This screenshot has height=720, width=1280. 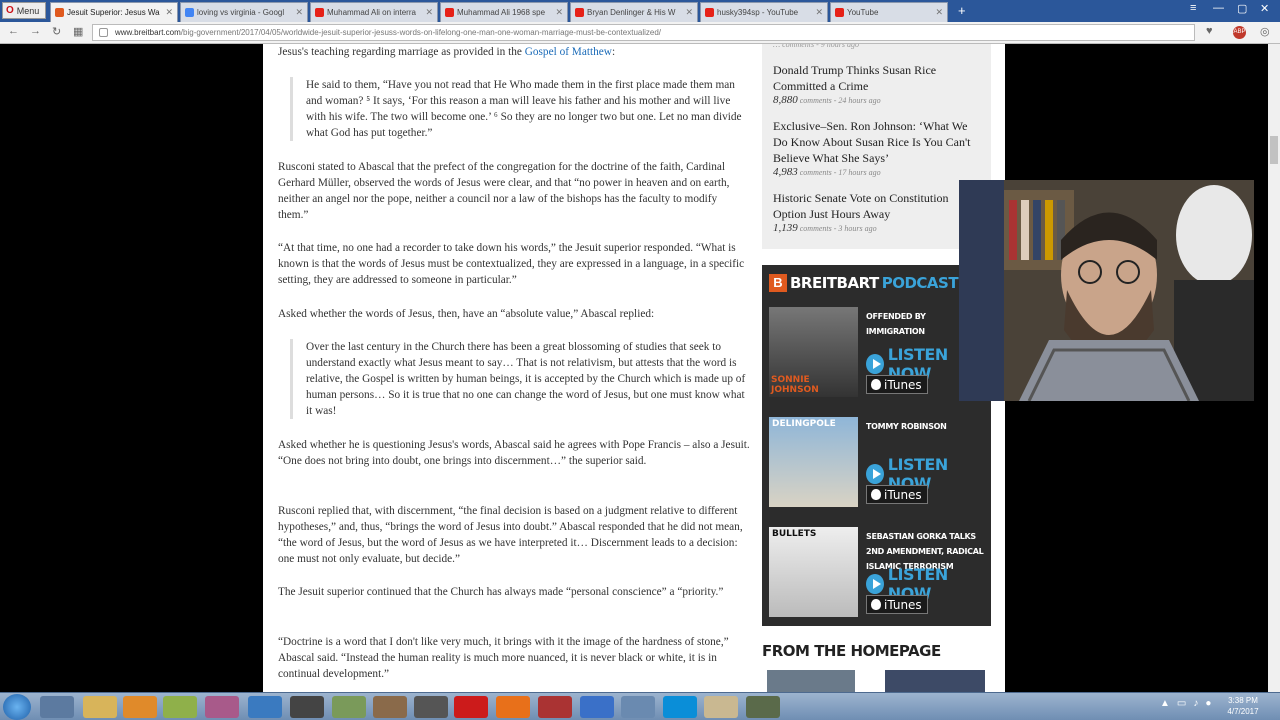 I want to click on notepad-icon, so click(x=180, y=707).